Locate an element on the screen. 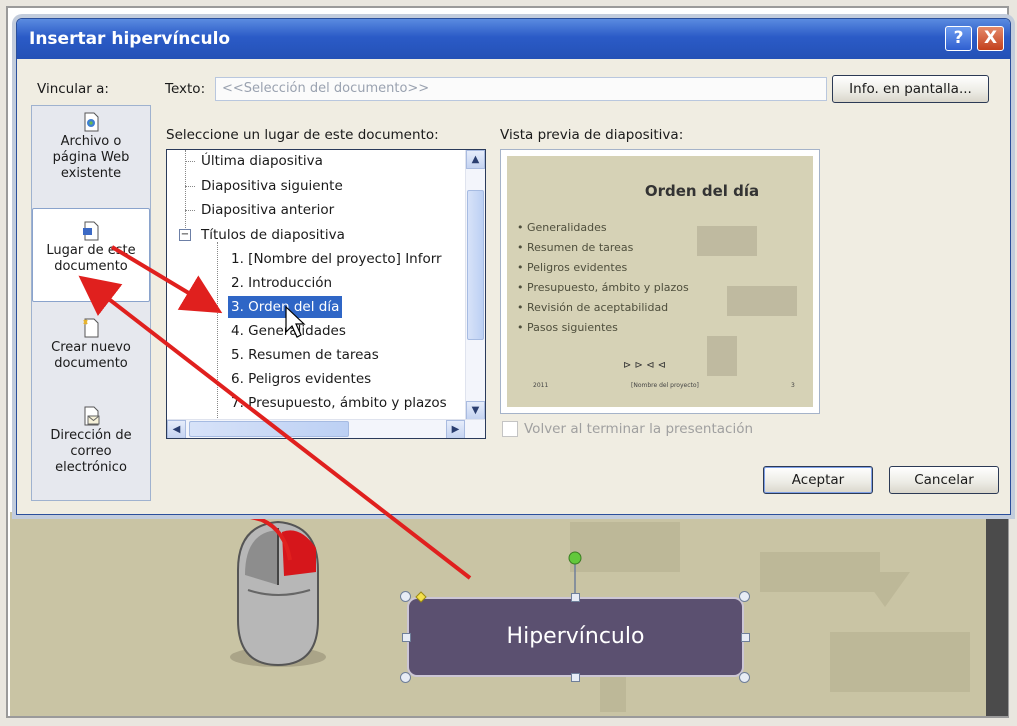 The width and height of the screenshot is (1017, 726). slide-flow-graphic is located at coordinates (747, 301).